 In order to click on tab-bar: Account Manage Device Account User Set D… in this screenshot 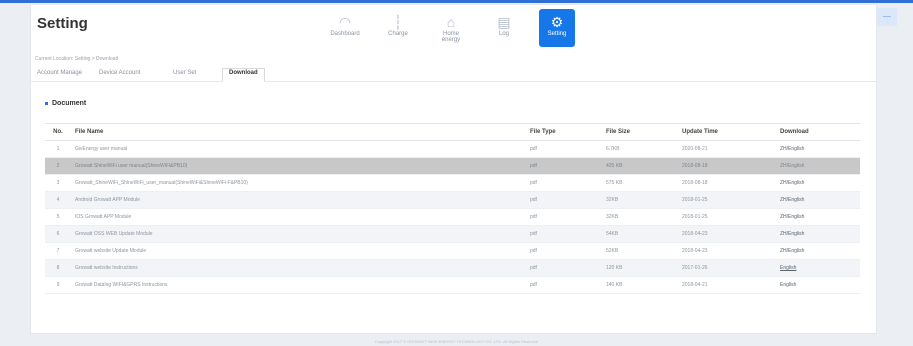, I will do `click(453, 75)`.